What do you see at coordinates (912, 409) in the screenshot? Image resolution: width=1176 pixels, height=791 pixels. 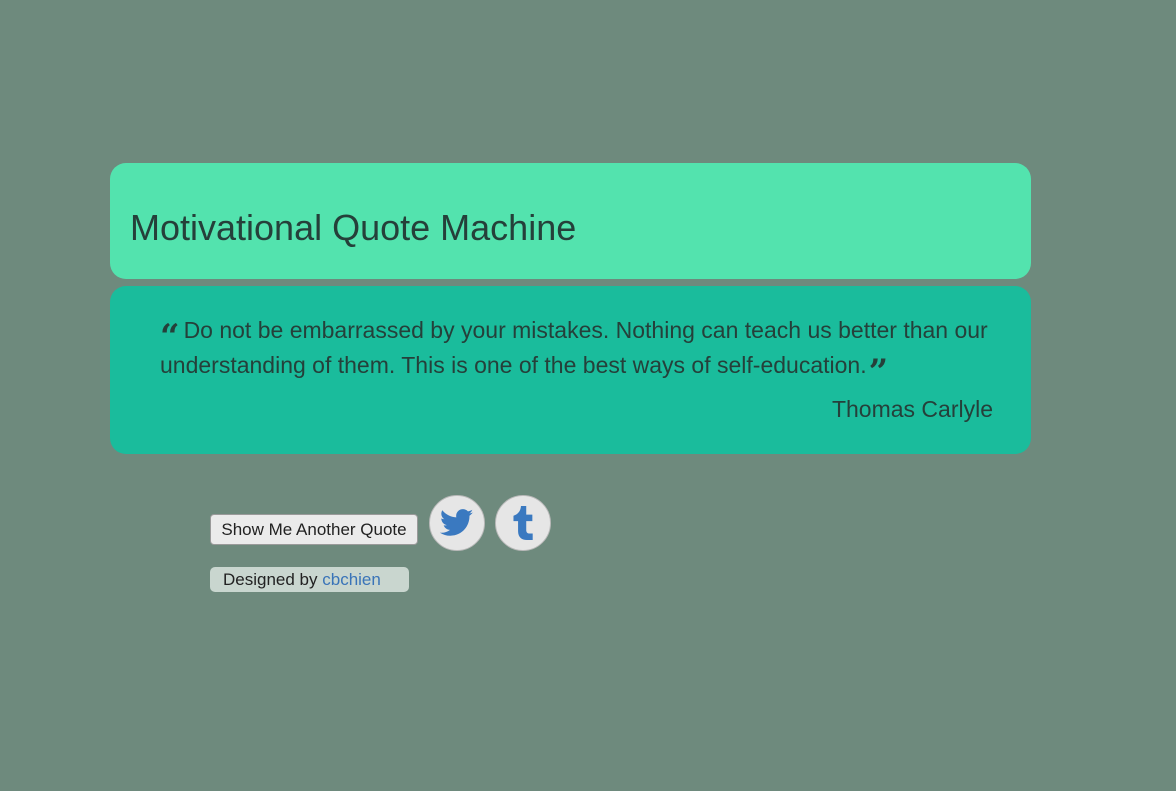 I see `quote-author: Thomas Carlyle` at bounding box center [912, 409].